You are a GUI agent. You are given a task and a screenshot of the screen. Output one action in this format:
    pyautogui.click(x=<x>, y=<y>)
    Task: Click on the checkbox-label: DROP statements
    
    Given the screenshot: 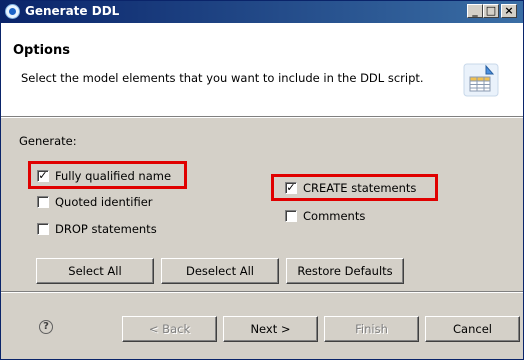 What is the action you would take?
    pyautogui.click(x=106, y=229)
    